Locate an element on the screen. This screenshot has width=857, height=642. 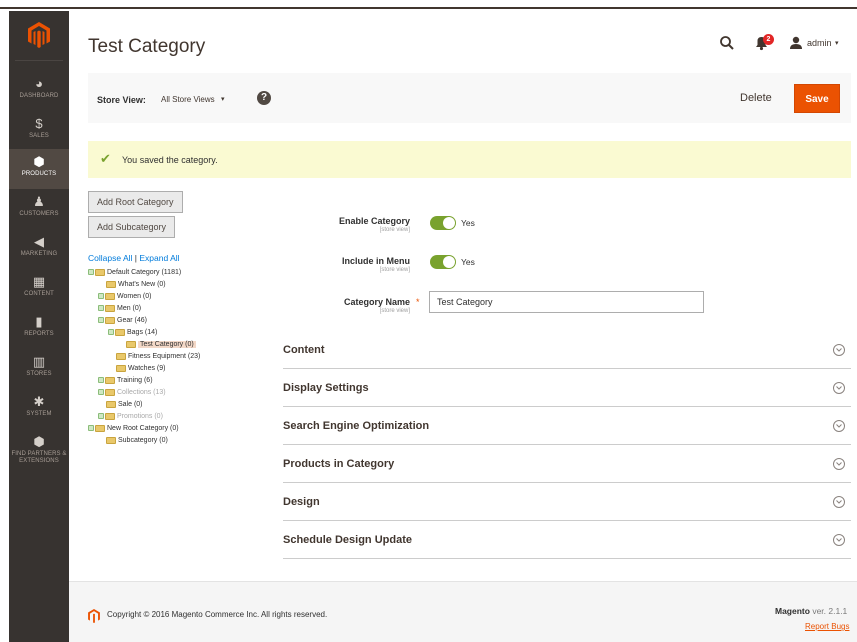
sidebar-item-system: ✱ SYSTEM is located at coordinates (39, 407).